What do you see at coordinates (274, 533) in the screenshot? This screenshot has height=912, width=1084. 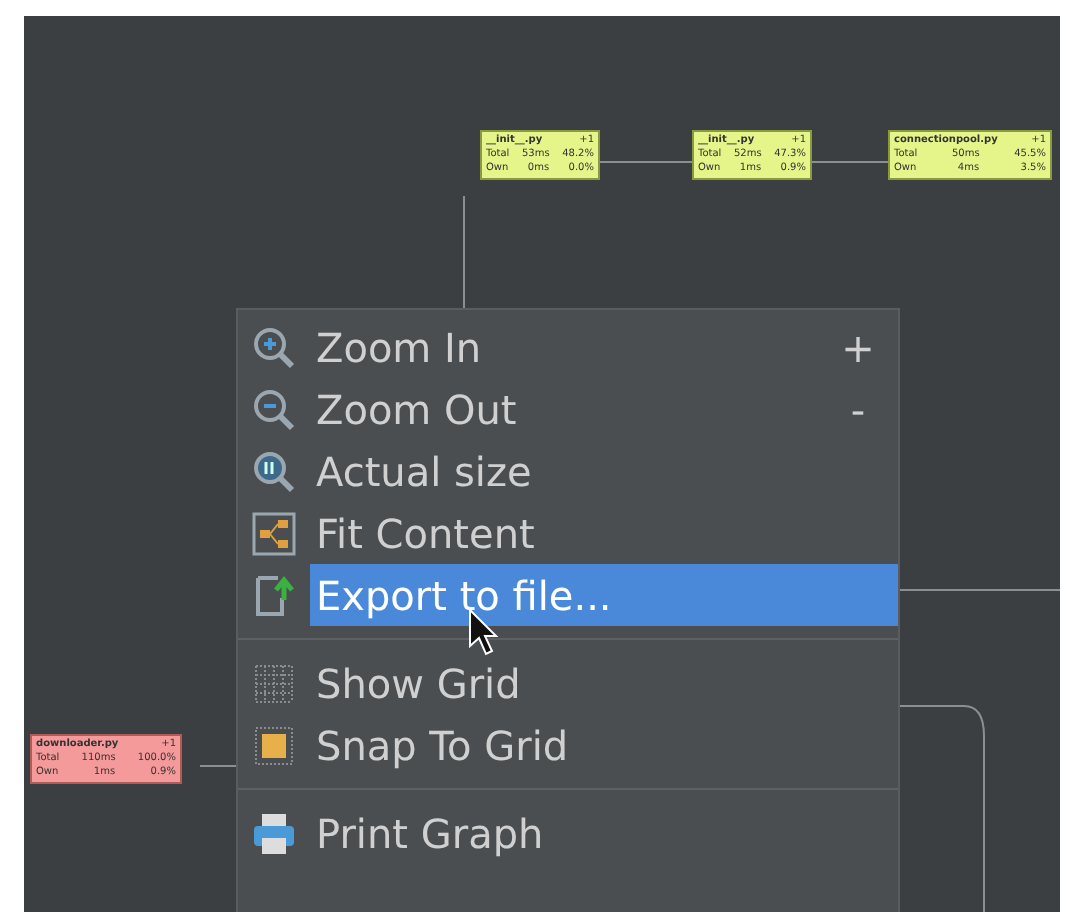 I see `hierarchy-icon` at bounding box center [274, 533].